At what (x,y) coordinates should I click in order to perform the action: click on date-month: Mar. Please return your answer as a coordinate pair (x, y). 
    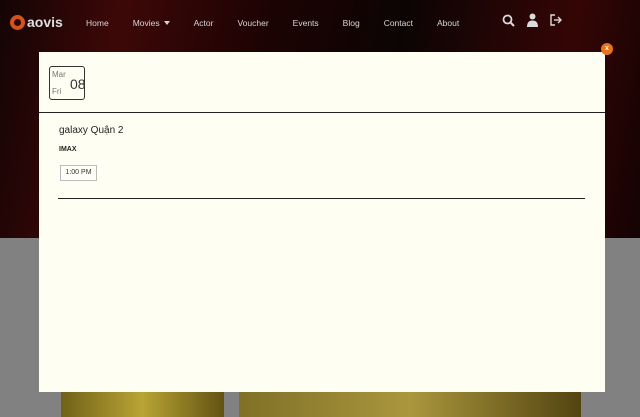
    Looking at the image, I should click on (59, 74).